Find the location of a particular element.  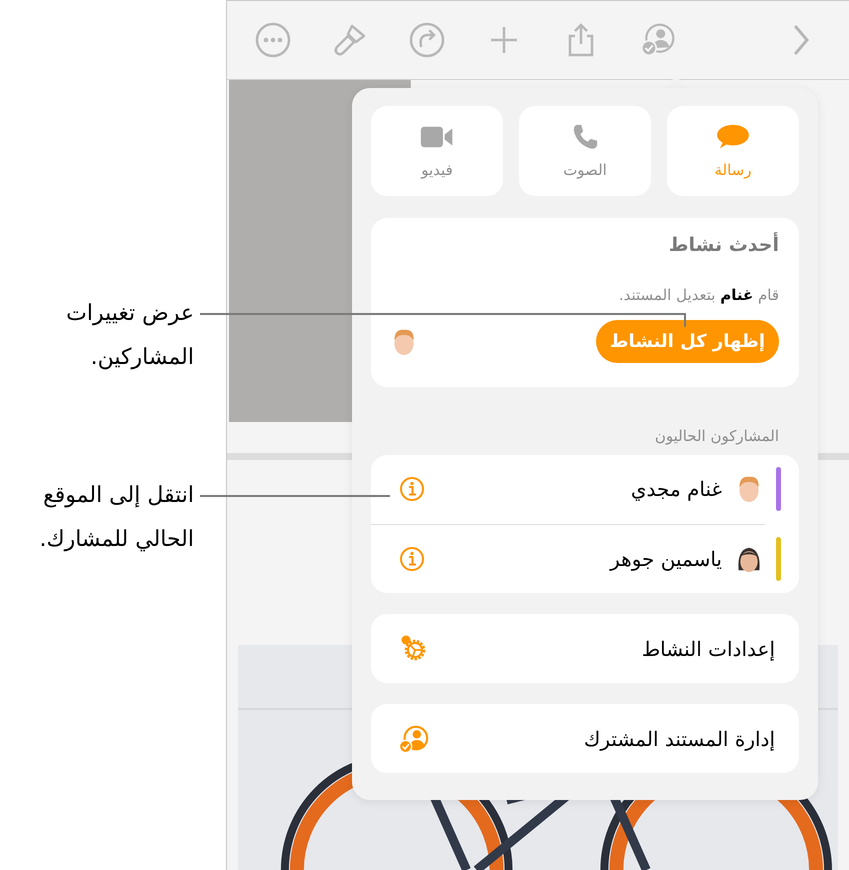

participant-name: ياسمين جوهر is located at coordinates (665, 558).